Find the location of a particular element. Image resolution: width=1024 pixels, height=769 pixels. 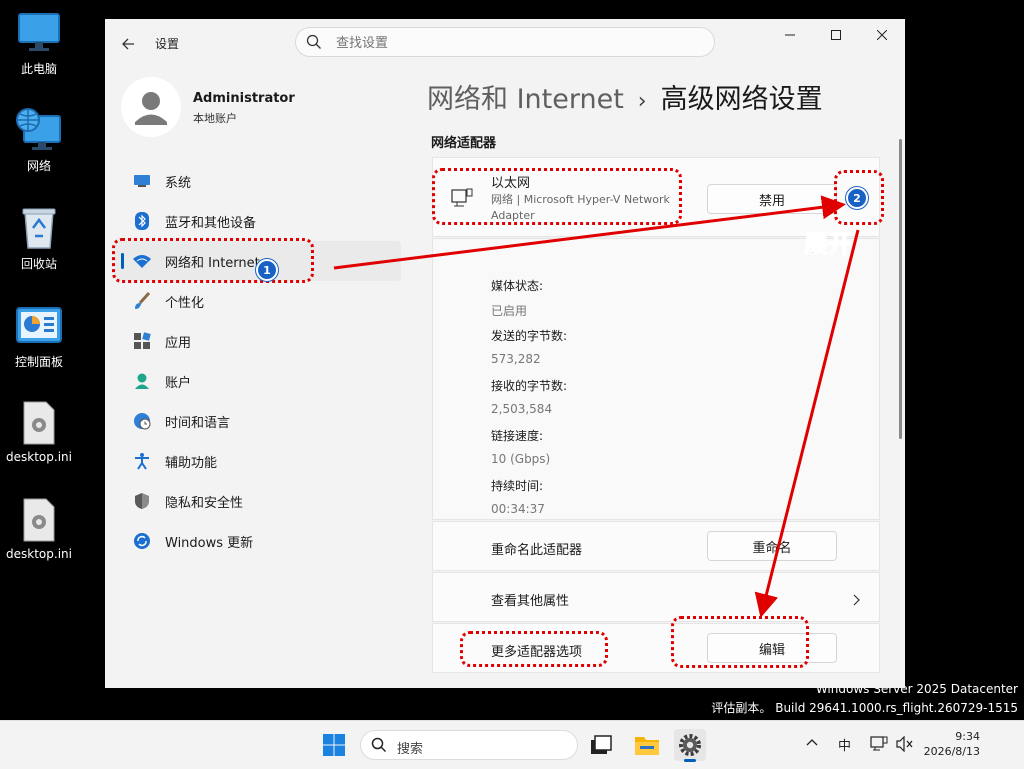

taskbar: 搜索 中 9:34 2026/8/13 is located at coordinates (512, 744).